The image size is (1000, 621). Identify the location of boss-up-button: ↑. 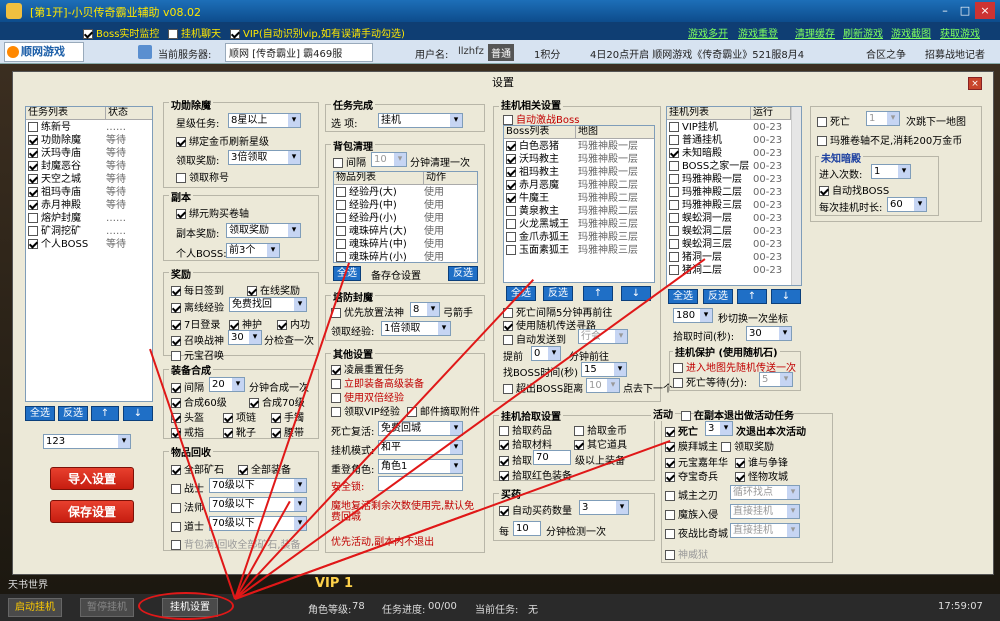
(598, 293).